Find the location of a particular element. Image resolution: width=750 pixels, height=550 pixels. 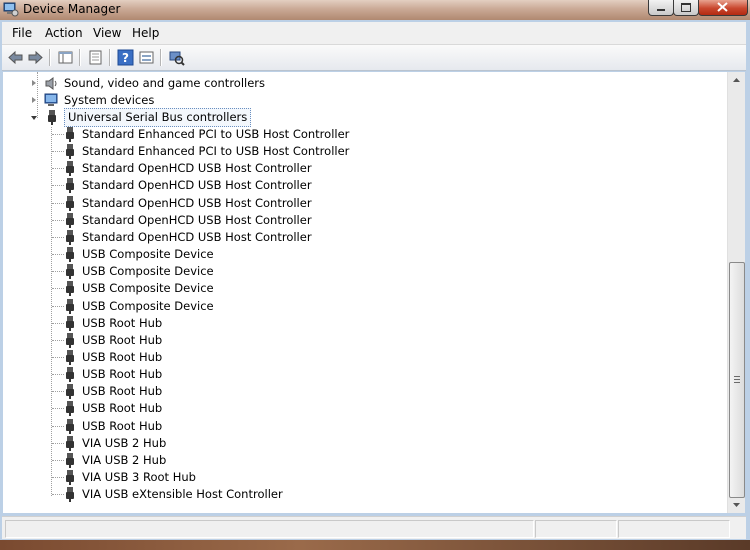

help-icon: ? is located at coordinates (125, 57).